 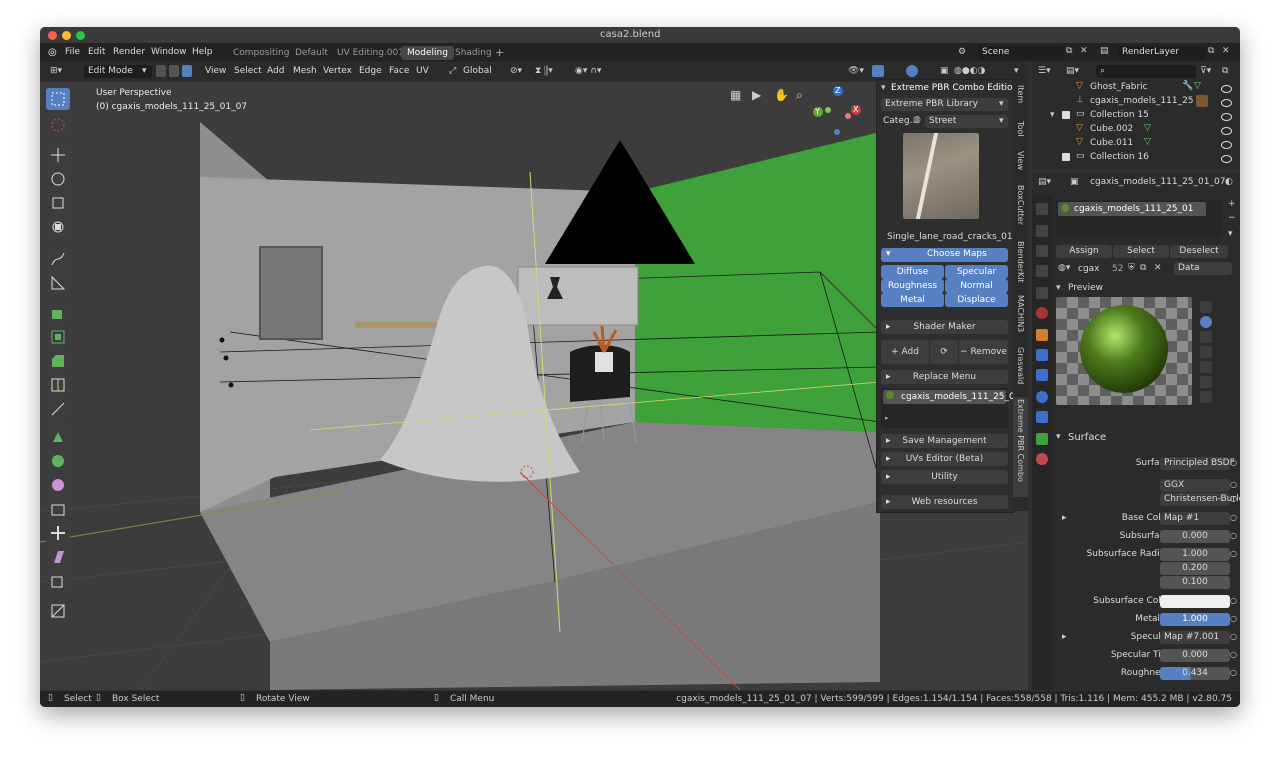 I want to click on tool-toggle-panel, so click(x=58, y=611).